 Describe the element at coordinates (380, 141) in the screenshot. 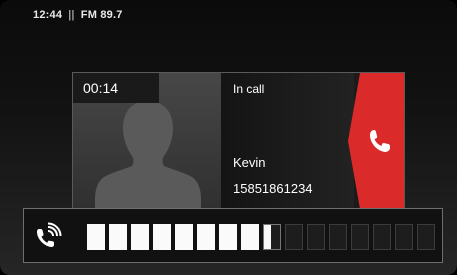

I see `phone-hangup-icon` at that location.